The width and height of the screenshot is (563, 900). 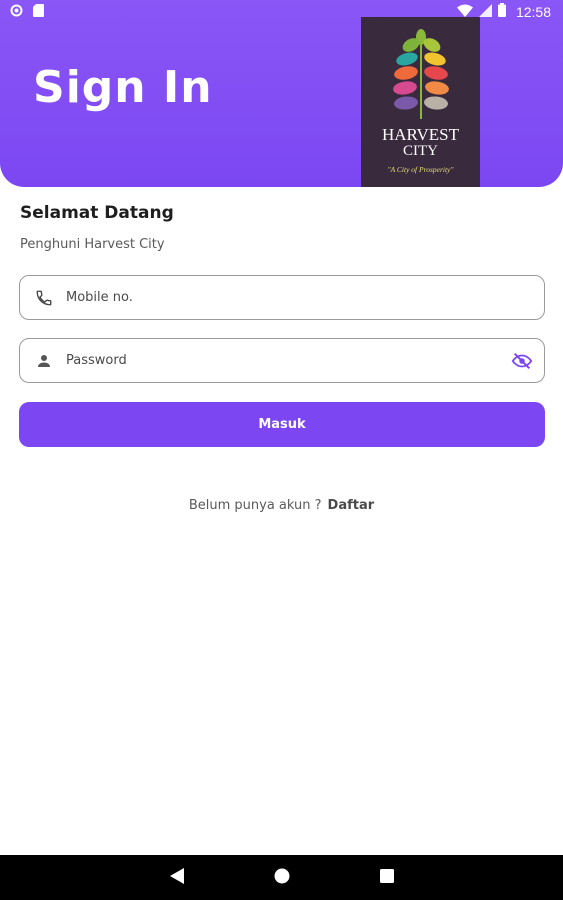 I want to click on logo-name-line2: CITY, so click(x=420, y=151).